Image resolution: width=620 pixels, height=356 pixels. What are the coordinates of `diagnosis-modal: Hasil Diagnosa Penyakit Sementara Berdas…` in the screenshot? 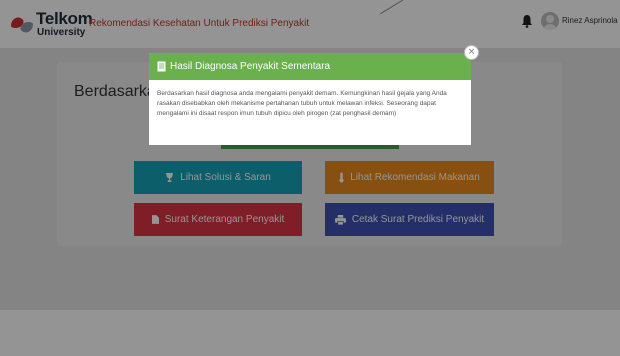 It's located at (310, 99).